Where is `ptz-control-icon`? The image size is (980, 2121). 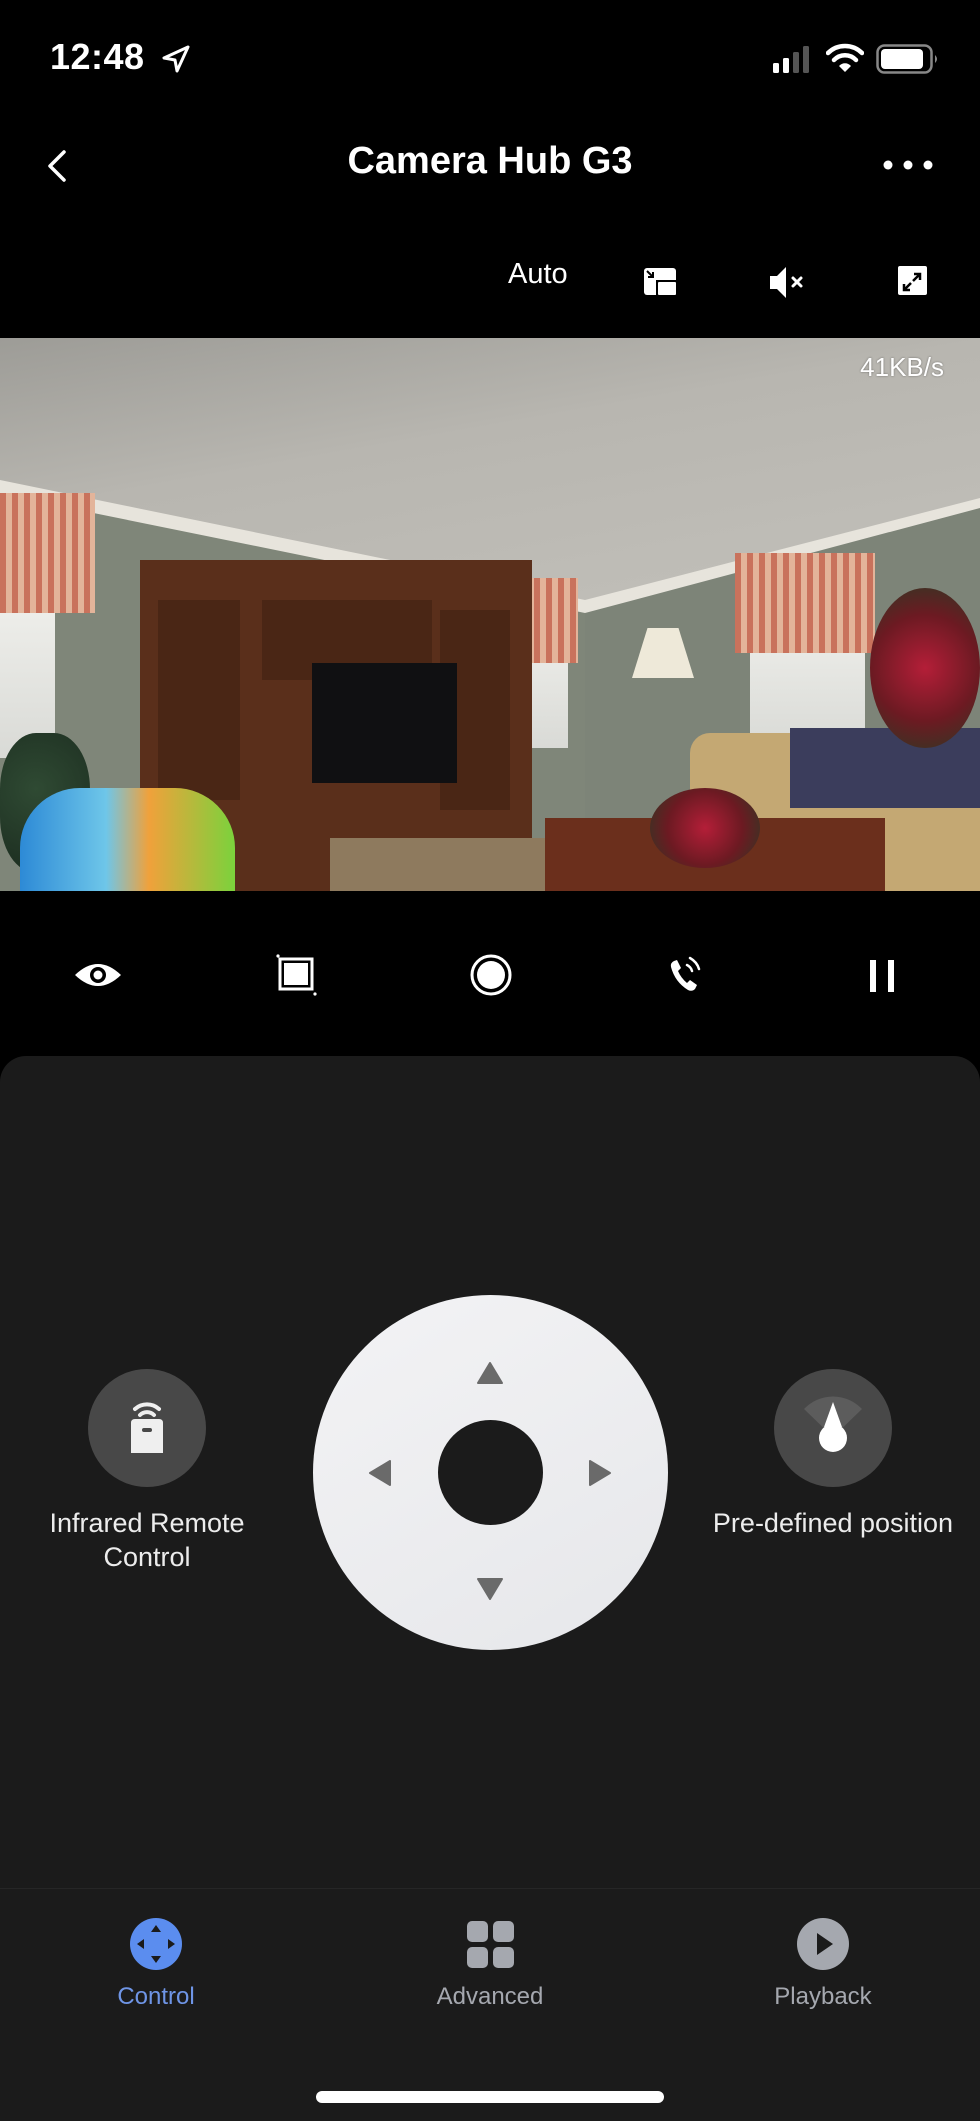
ptz-control-icon is located at coordinates (156, 1944).